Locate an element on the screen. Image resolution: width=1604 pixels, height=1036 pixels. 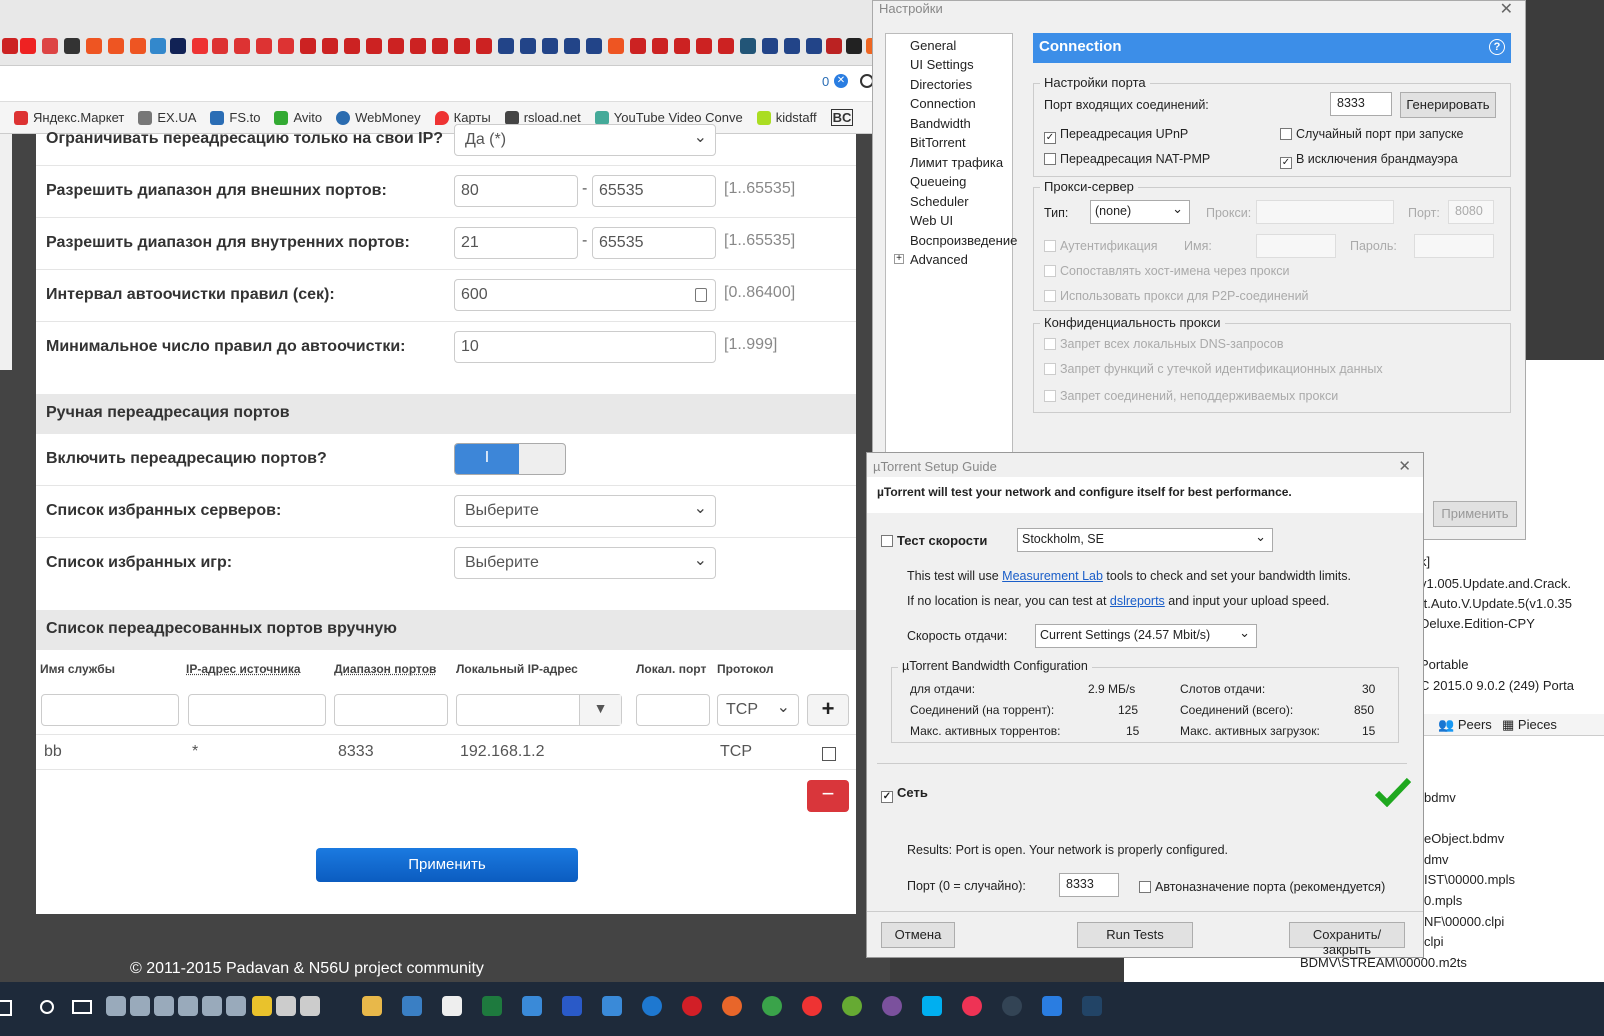
file-item: NF\00000.clpi is located at coordinates (1464, 921).